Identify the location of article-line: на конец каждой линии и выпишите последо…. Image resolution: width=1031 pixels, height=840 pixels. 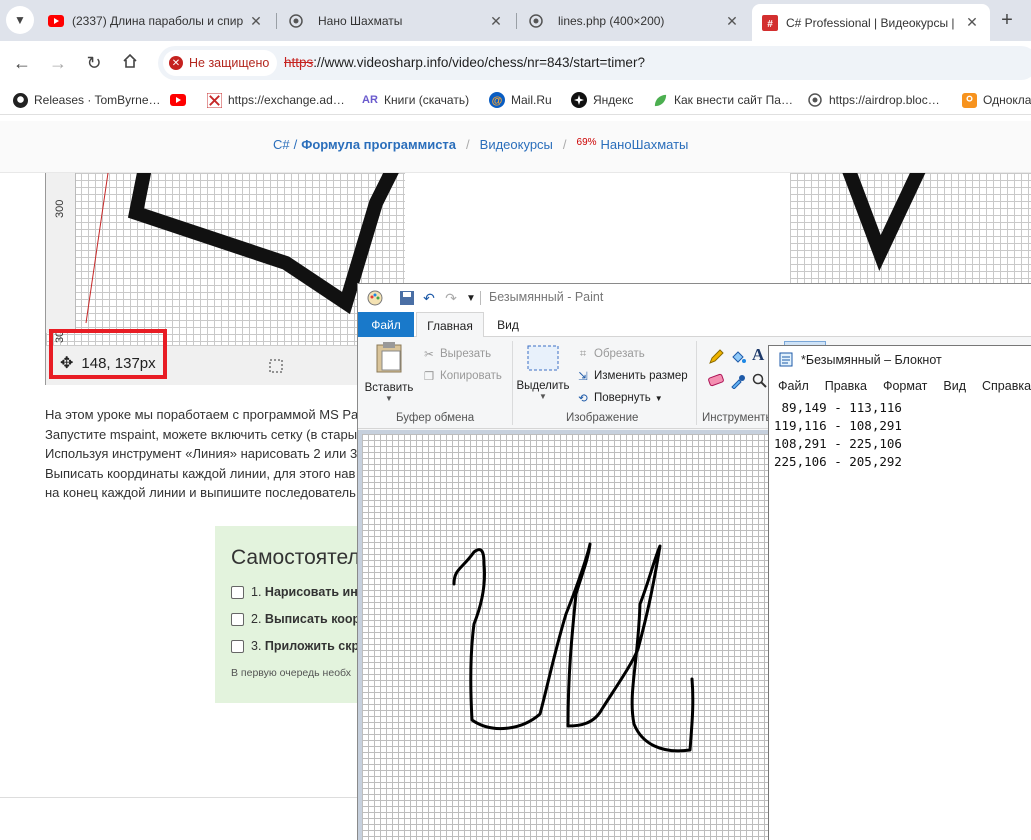
(200, 492).